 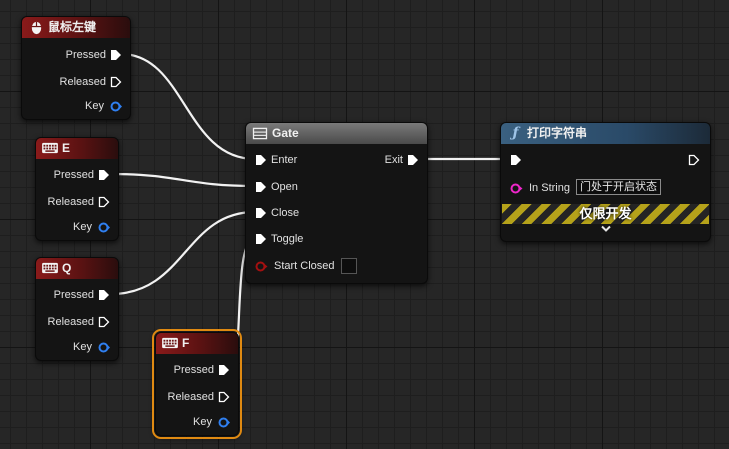 What do you see at coordinates (66, 148) in the screenshot?
I see `node-title: E` at bounding box center [66, 148].